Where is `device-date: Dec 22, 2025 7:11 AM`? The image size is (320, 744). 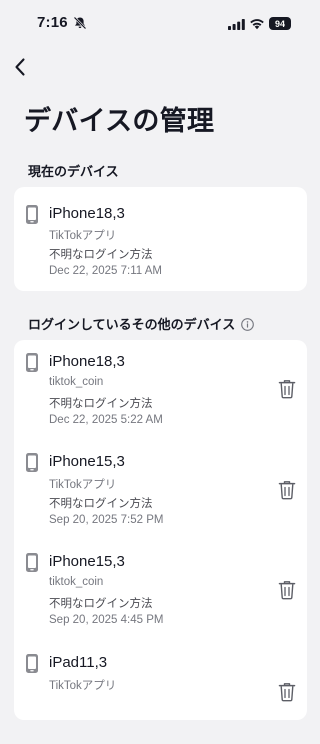 device-date: Dec 22, 2025 7:11 AM is located at coordinates (105, 271).